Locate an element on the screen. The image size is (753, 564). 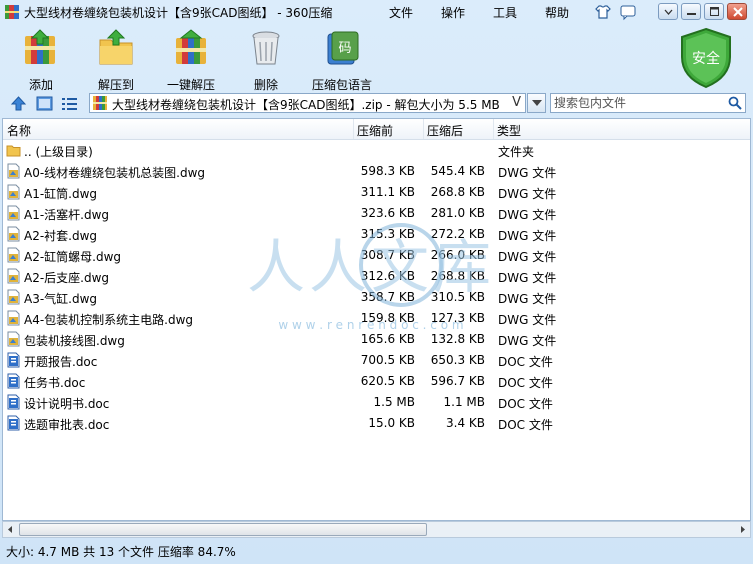
file-row: A4-包装机控制系统主电路.dwg 159.8 KB 127.3 KB DWG 文件 is located at coordinates (376, 318).